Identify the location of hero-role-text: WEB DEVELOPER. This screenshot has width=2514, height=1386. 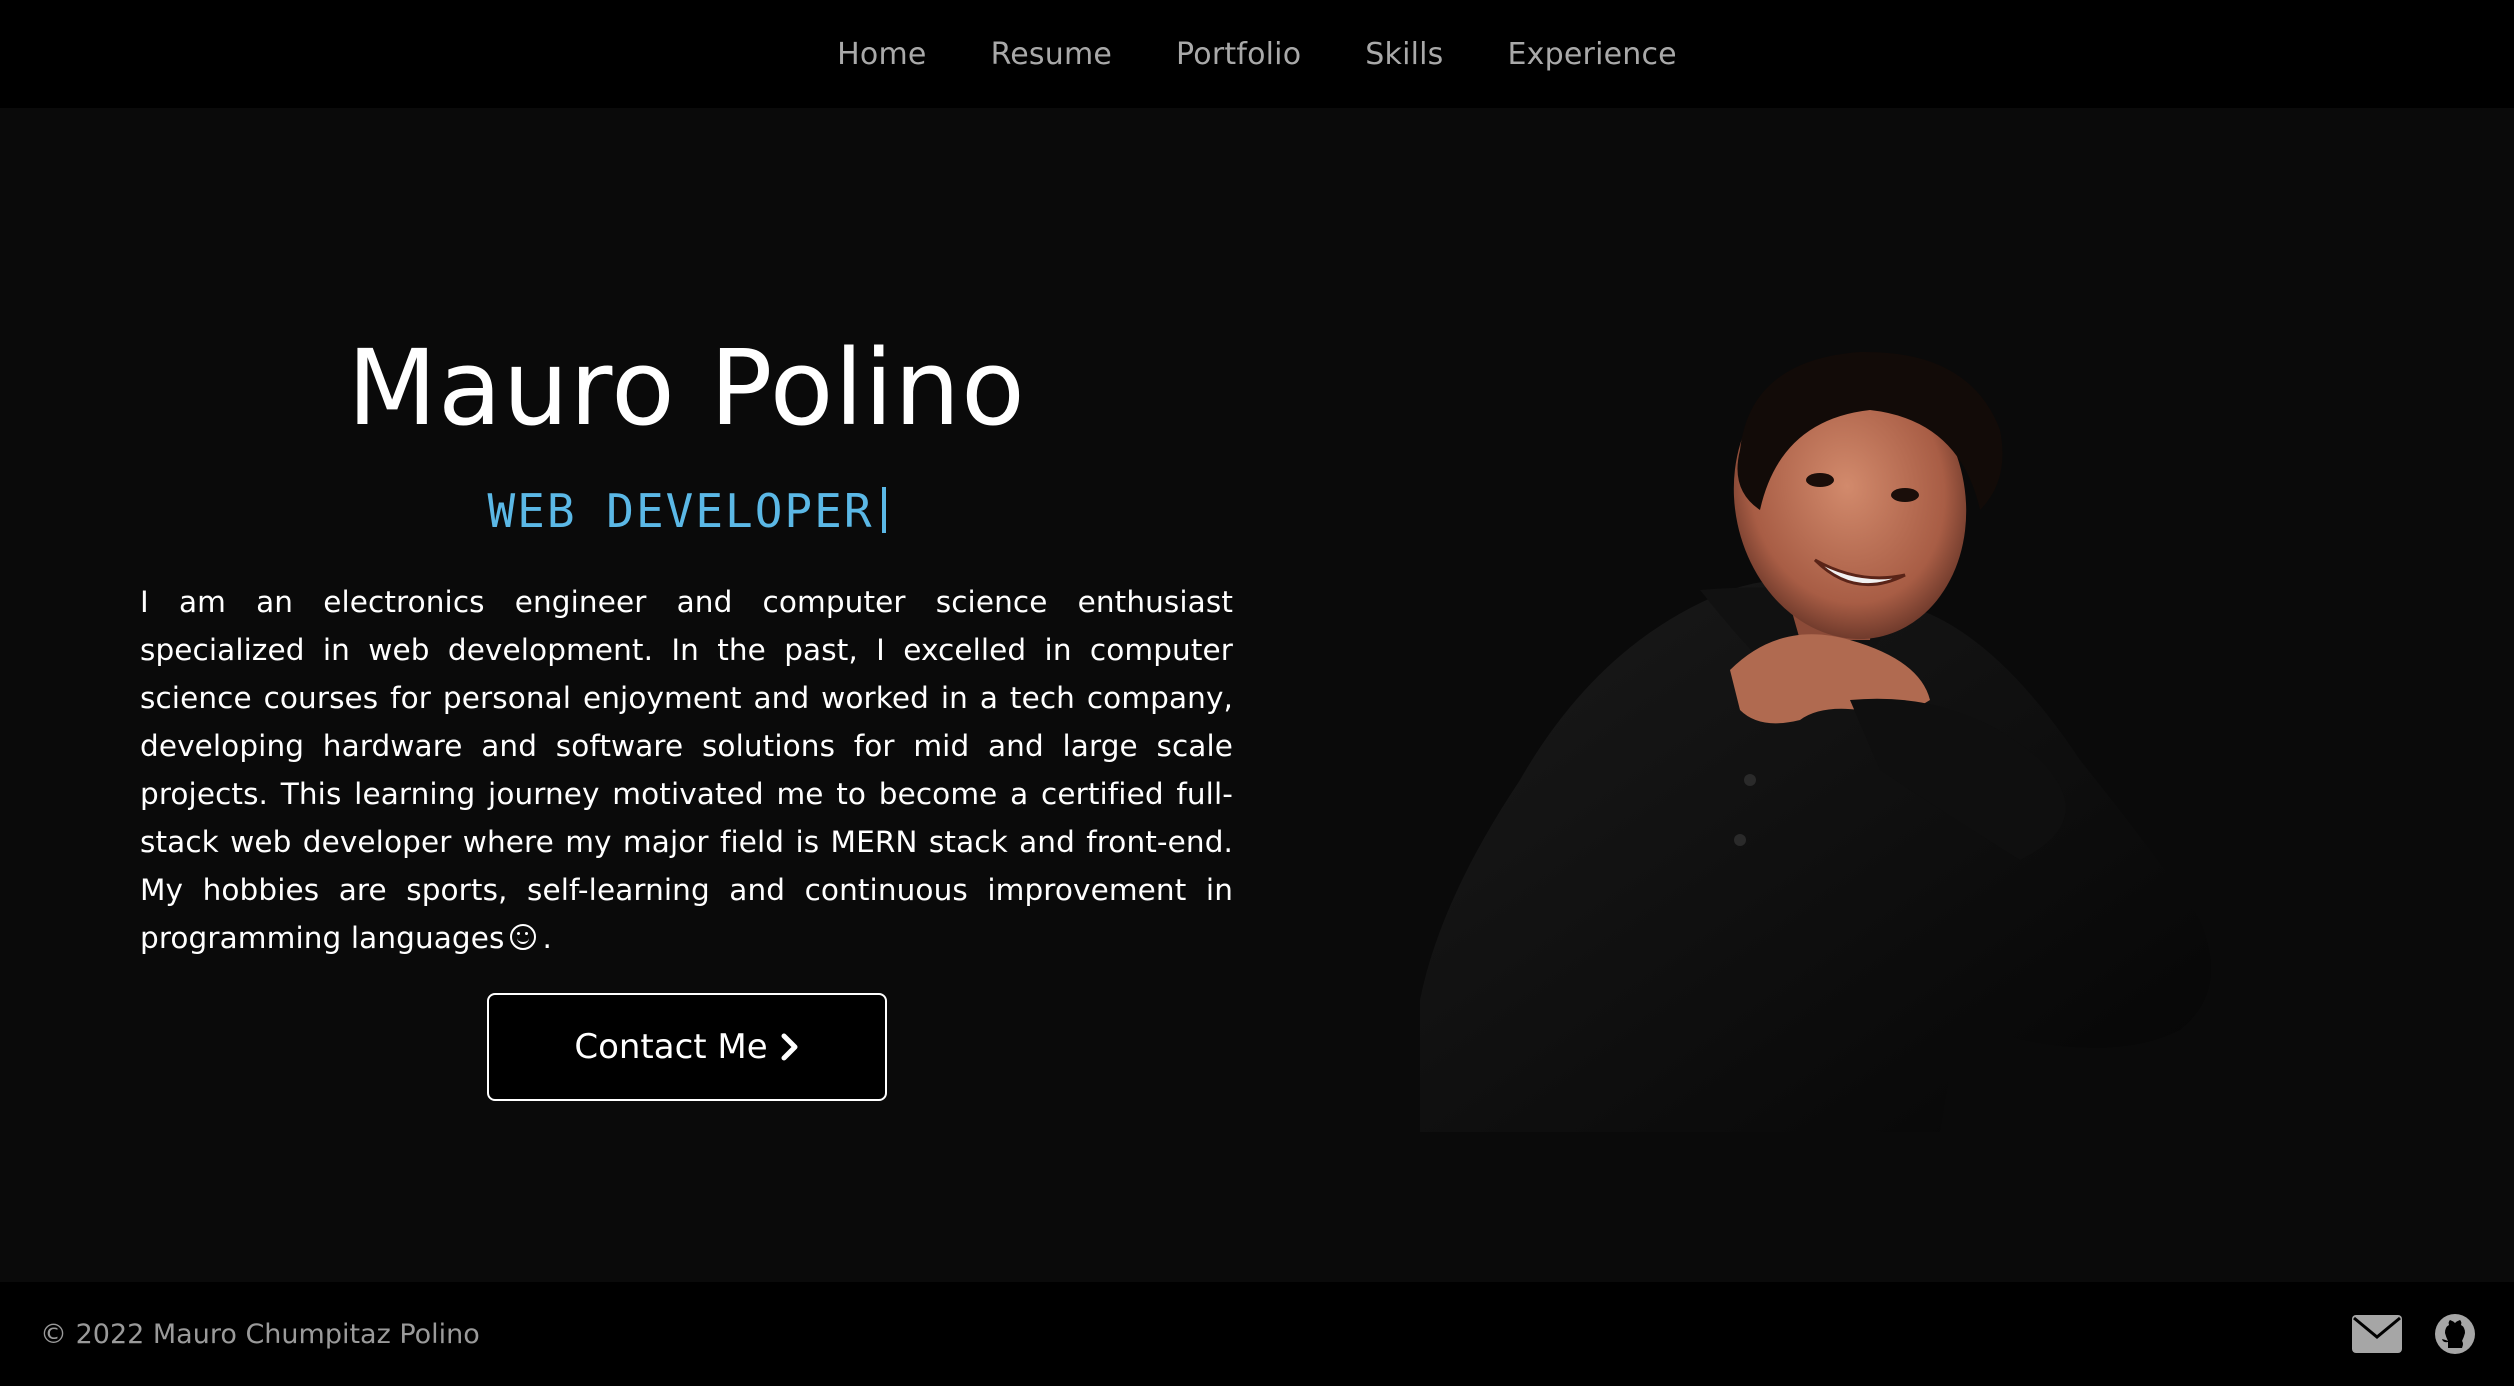
(680, 511).